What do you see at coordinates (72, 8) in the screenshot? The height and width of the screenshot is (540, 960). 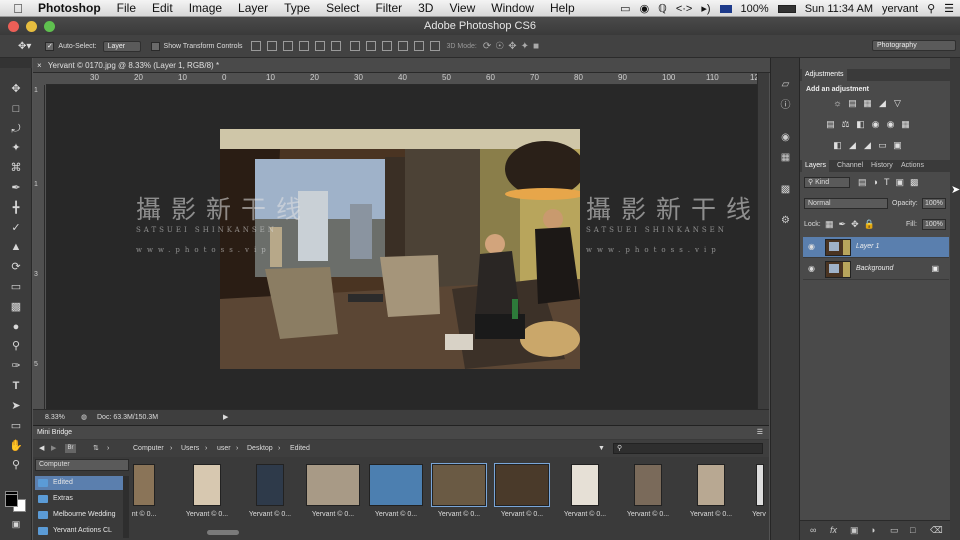 I see `menu-app: Photoshop` at bounding box center [72, 8].